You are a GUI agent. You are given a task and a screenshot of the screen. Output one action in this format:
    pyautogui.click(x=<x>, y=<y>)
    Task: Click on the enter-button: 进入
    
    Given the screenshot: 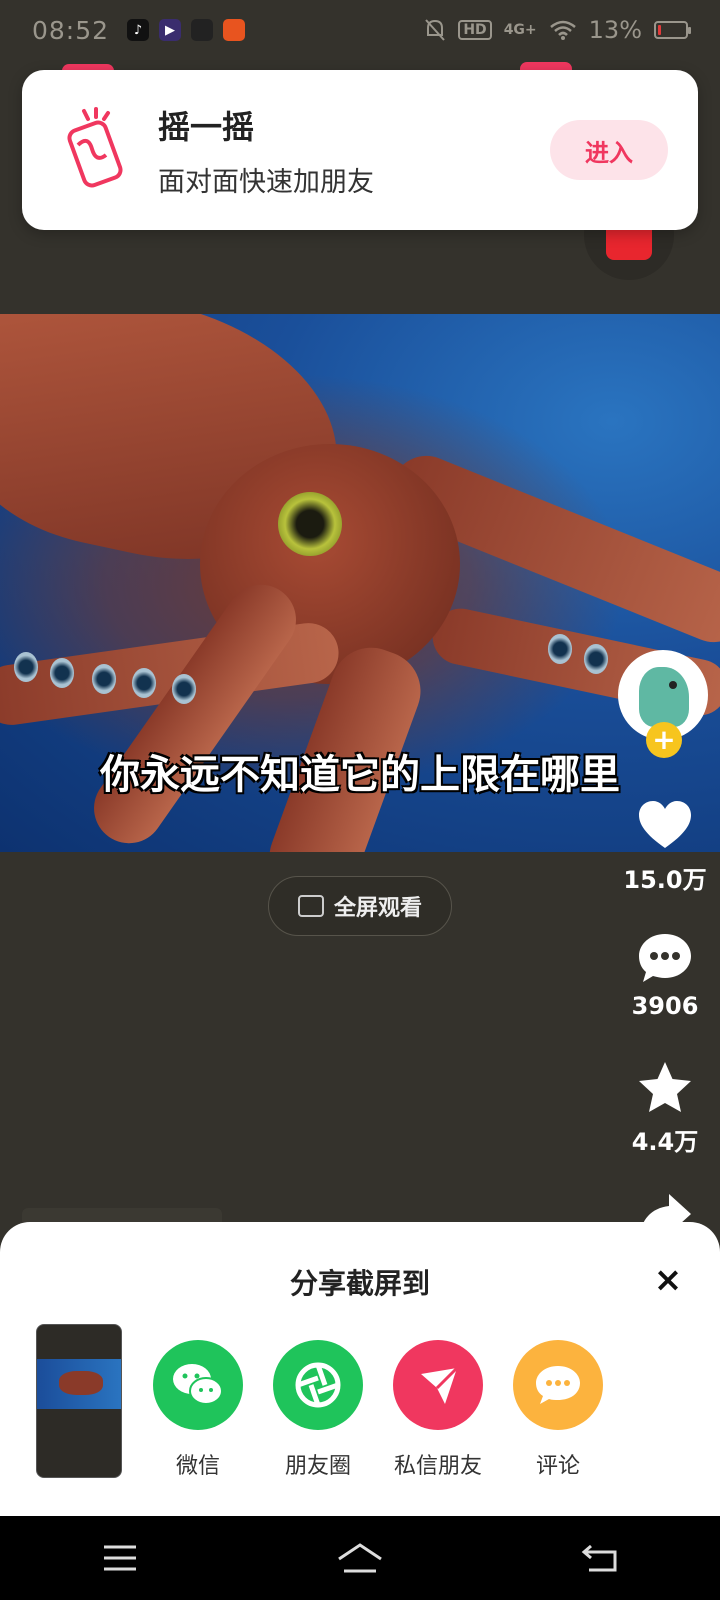 What is the action you would take?
    pyautogui.click(x=609, y=150)
    